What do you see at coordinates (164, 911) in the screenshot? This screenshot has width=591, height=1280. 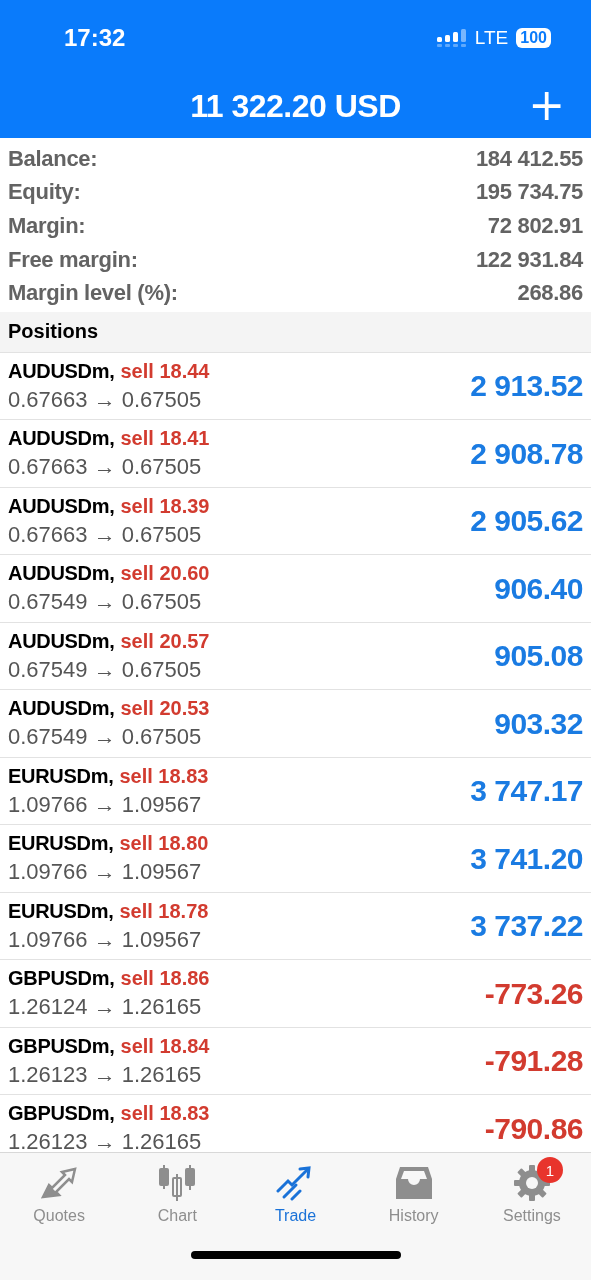 I see `order-label: sell 18.78` at bounding box center [164, 911].